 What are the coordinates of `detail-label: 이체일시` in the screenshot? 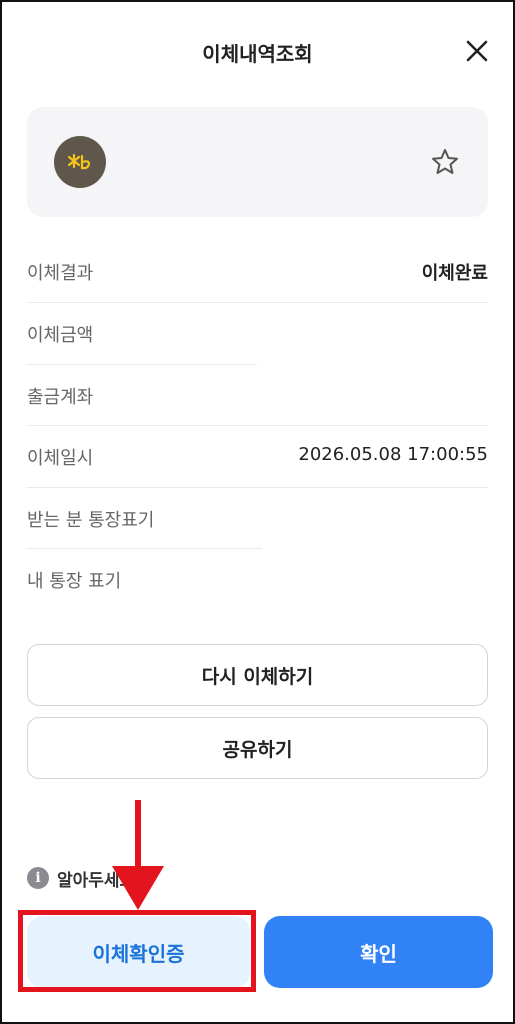 It's located at (60, 458).